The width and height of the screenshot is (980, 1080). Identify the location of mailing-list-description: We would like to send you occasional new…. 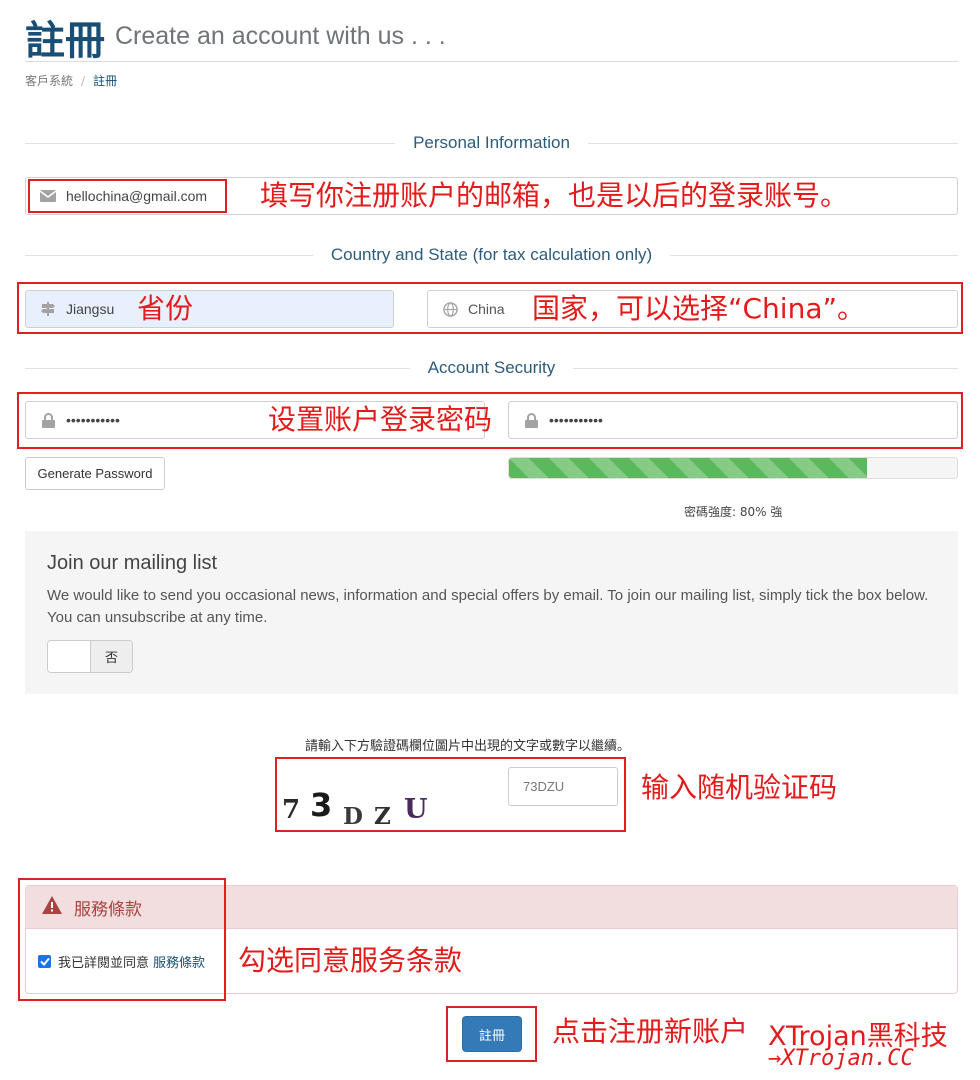
(488, 606).